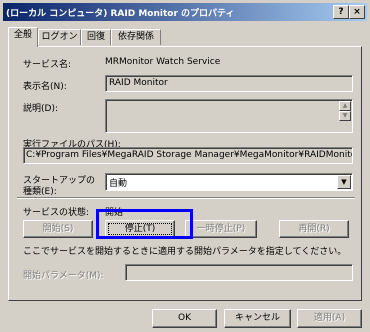 This screenshot has width=370, height=332. Describe the element at coordinates (63, 276) in the screenshot. I see `start-params-label: 開始パラメータ(M):` at that location.